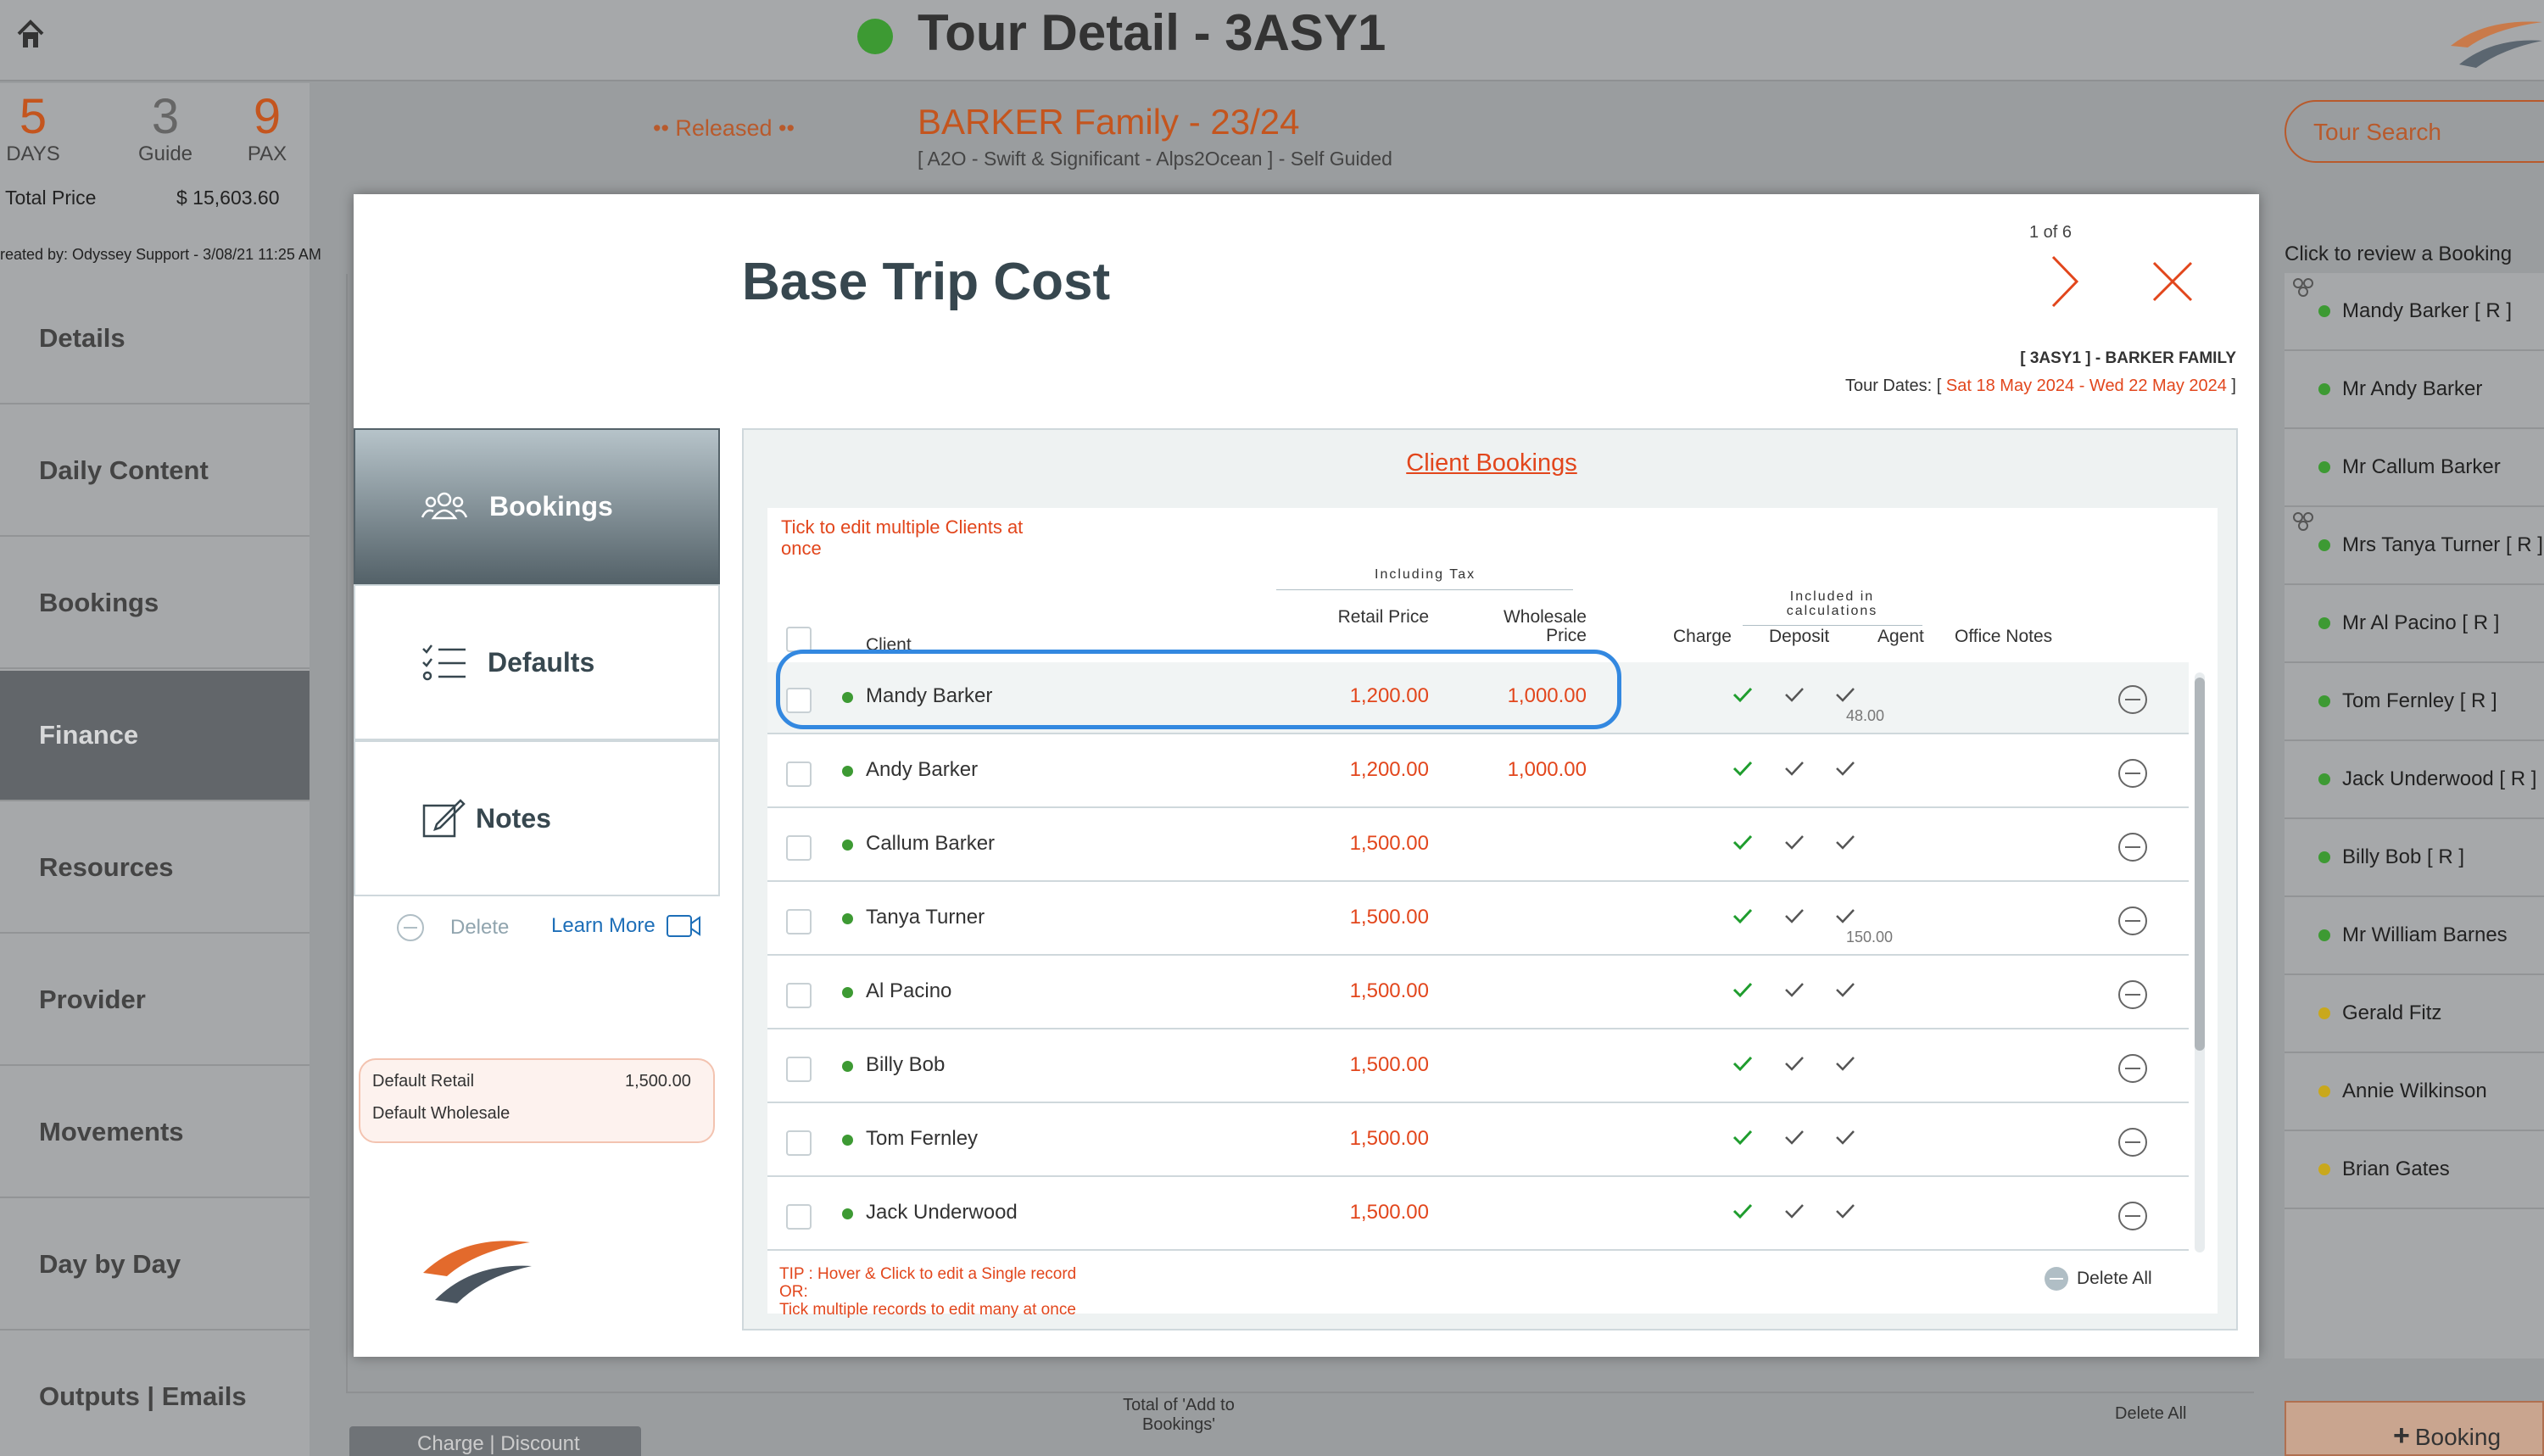 The image size is (2544, 1456). I want to click on table-row: Callum Barker 1,500.00, so click(1478, 846).